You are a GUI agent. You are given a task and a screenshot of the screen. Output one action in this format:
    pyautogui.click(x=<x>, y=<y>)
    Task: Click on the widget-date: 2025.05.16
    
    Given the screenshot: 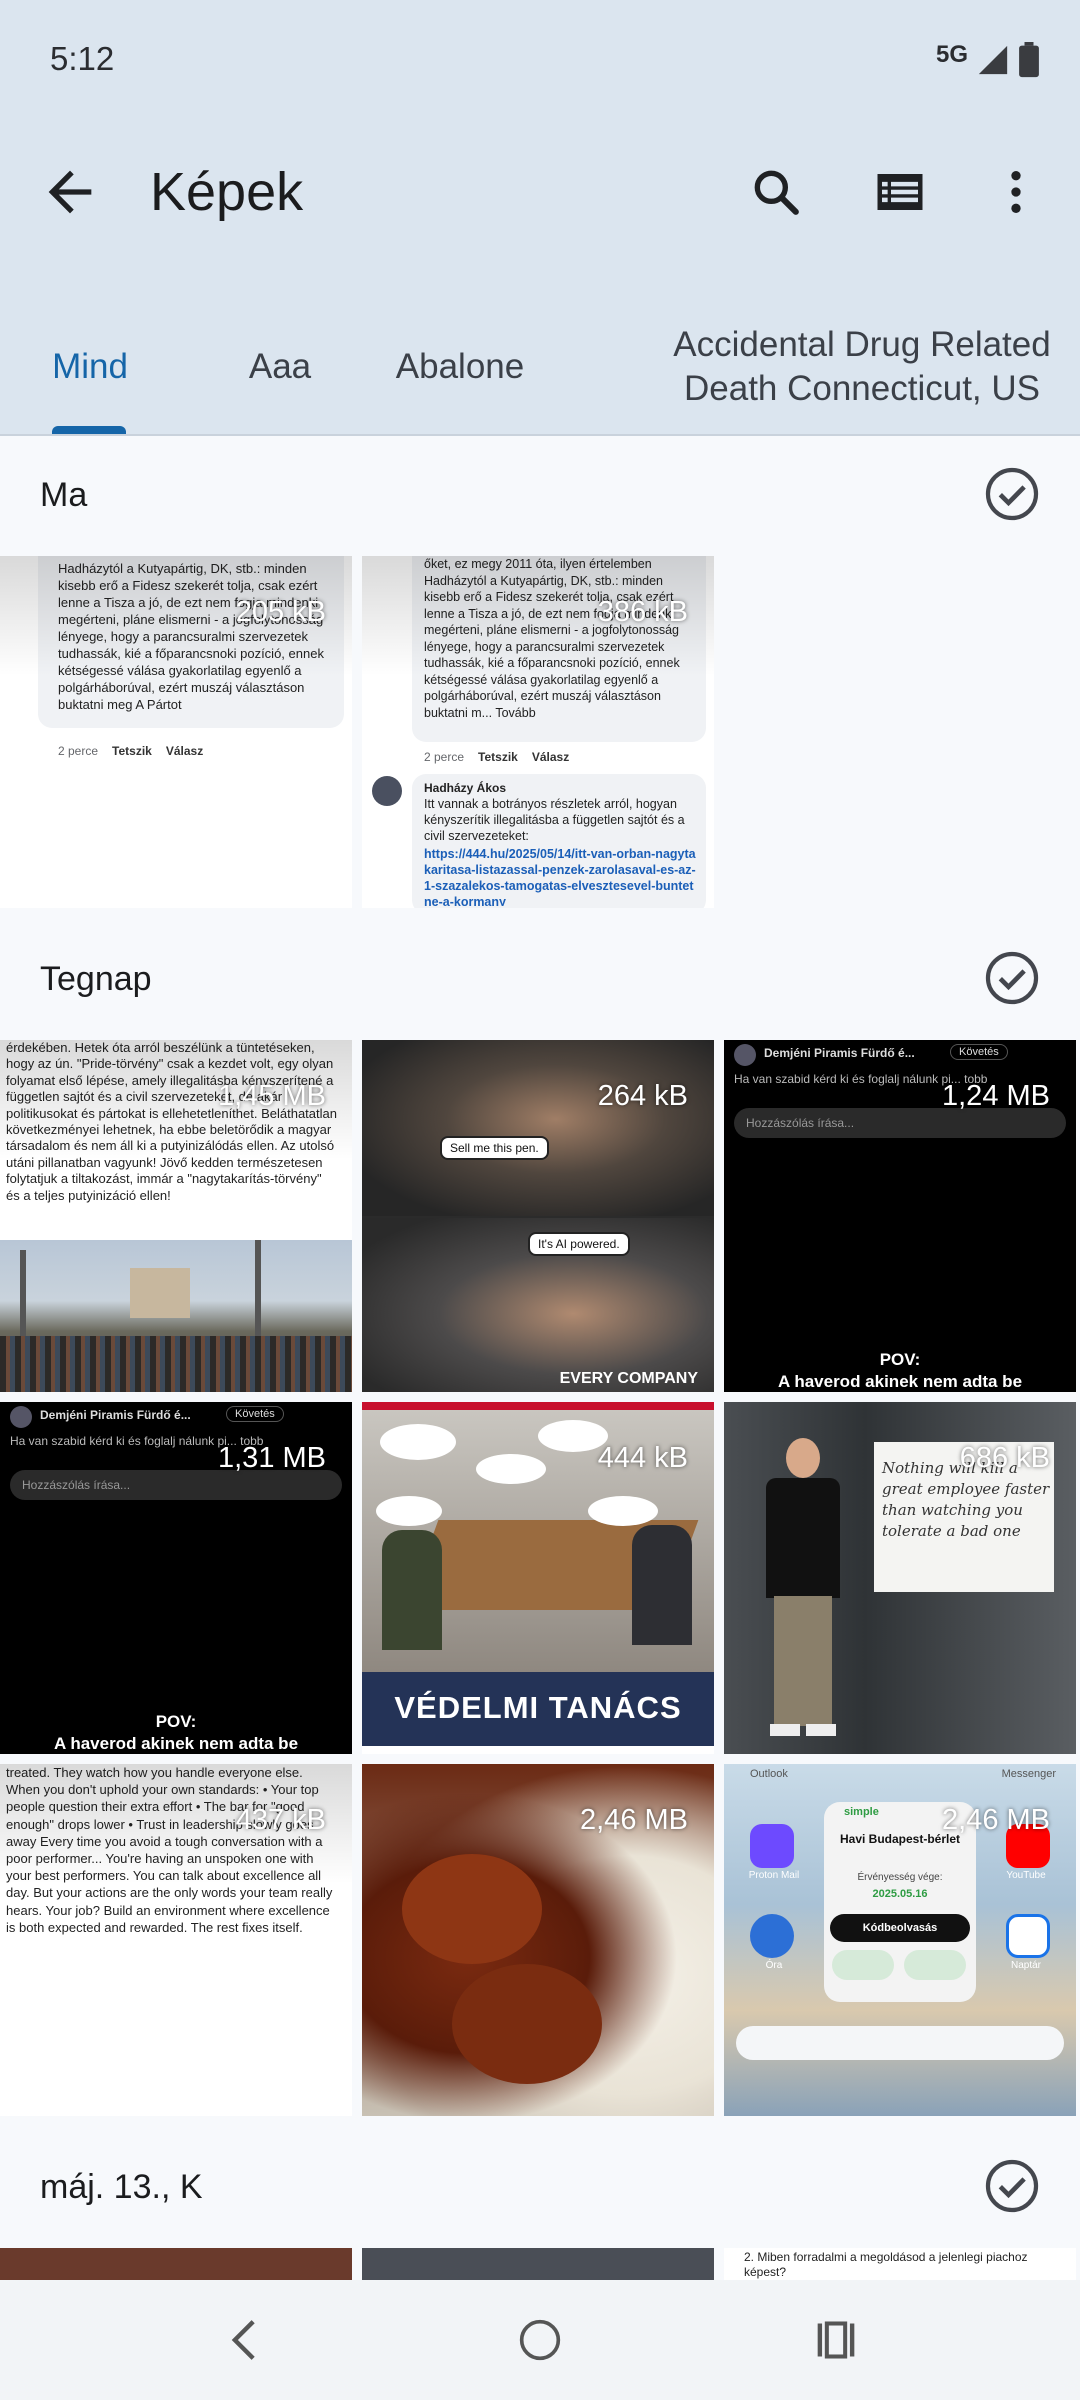 What is the action you would take?
    pyautogui.click(x=900, y=1894)
    